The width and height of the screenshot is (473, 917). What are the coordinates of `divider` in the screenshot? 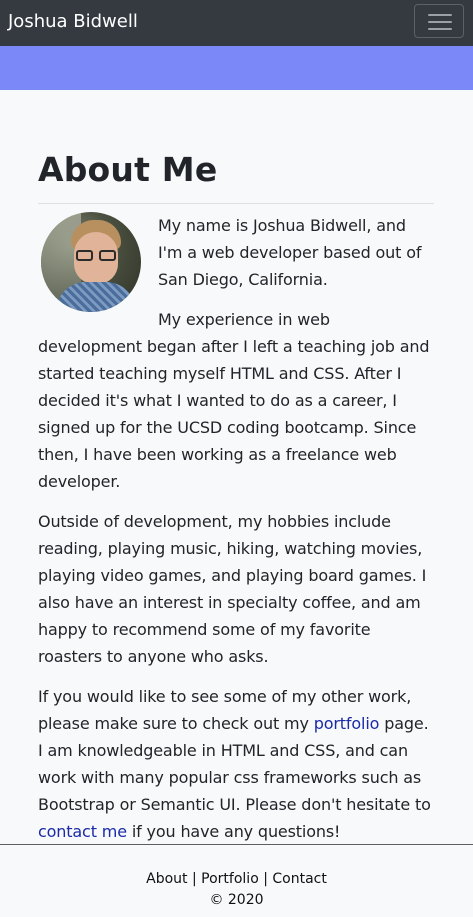 It's located at (236, 203).